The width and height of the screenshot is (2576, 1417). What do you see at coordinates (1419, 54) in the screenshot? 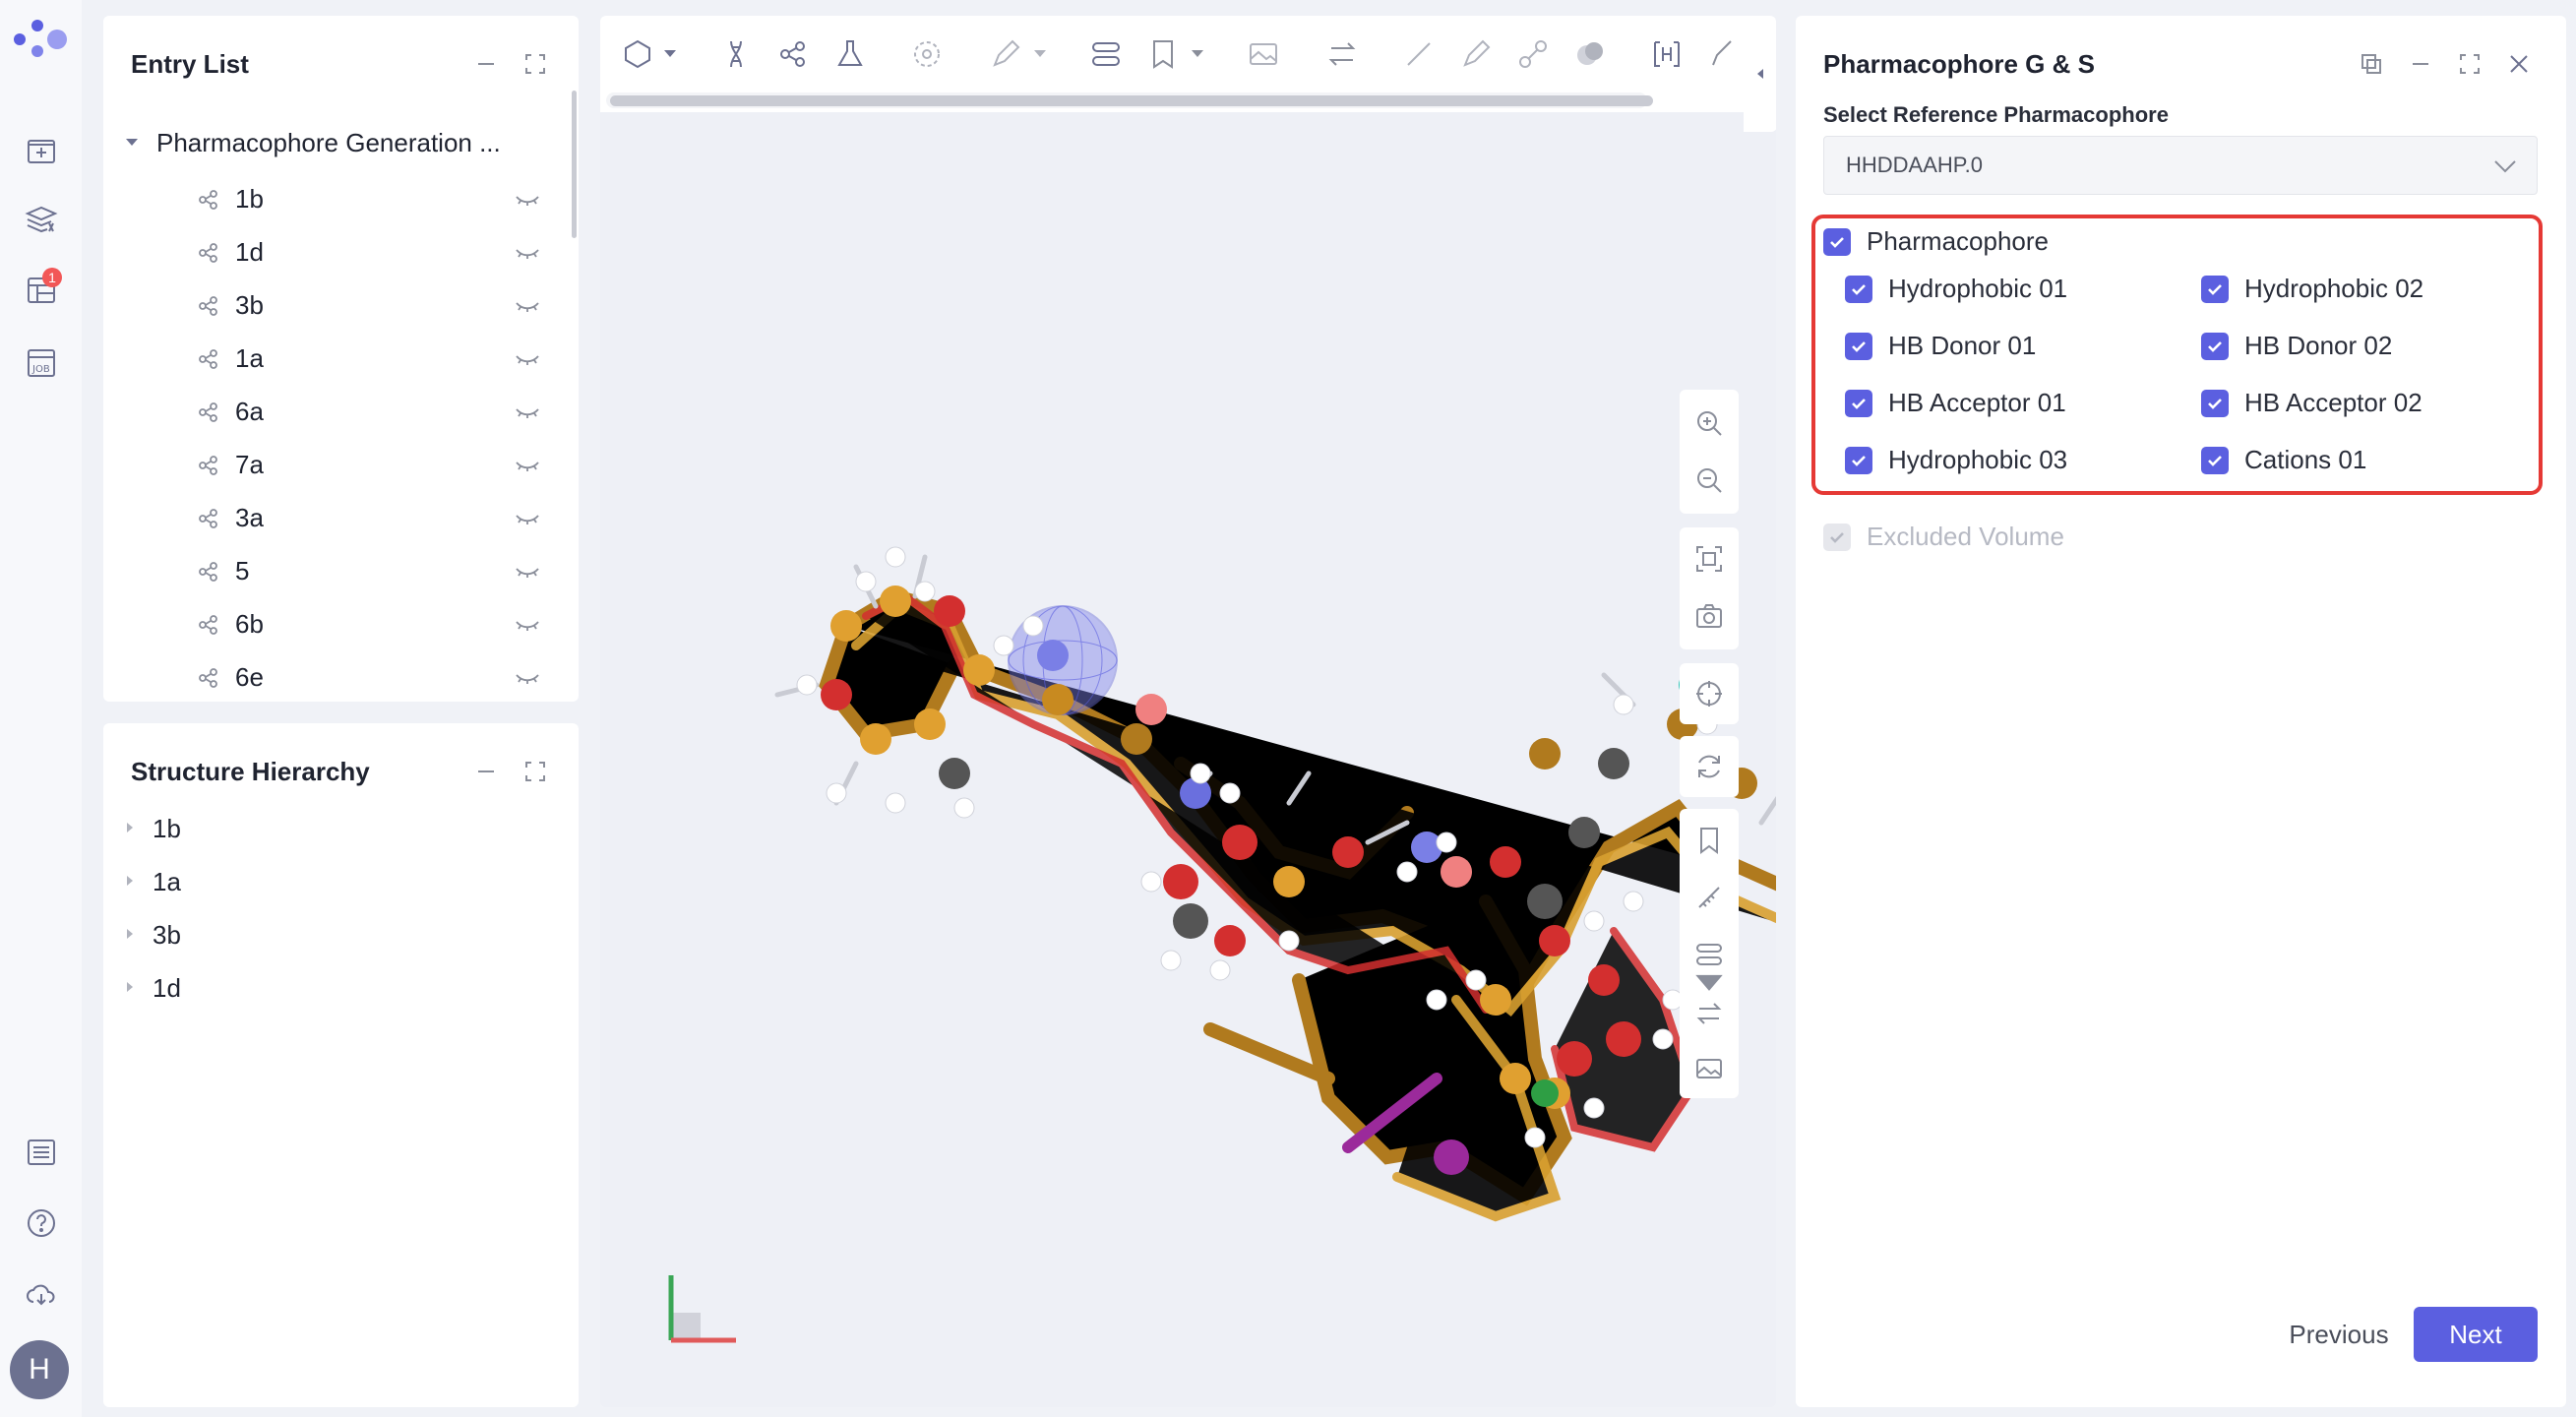
I see `line-button` at bounding box center [1419, 54].